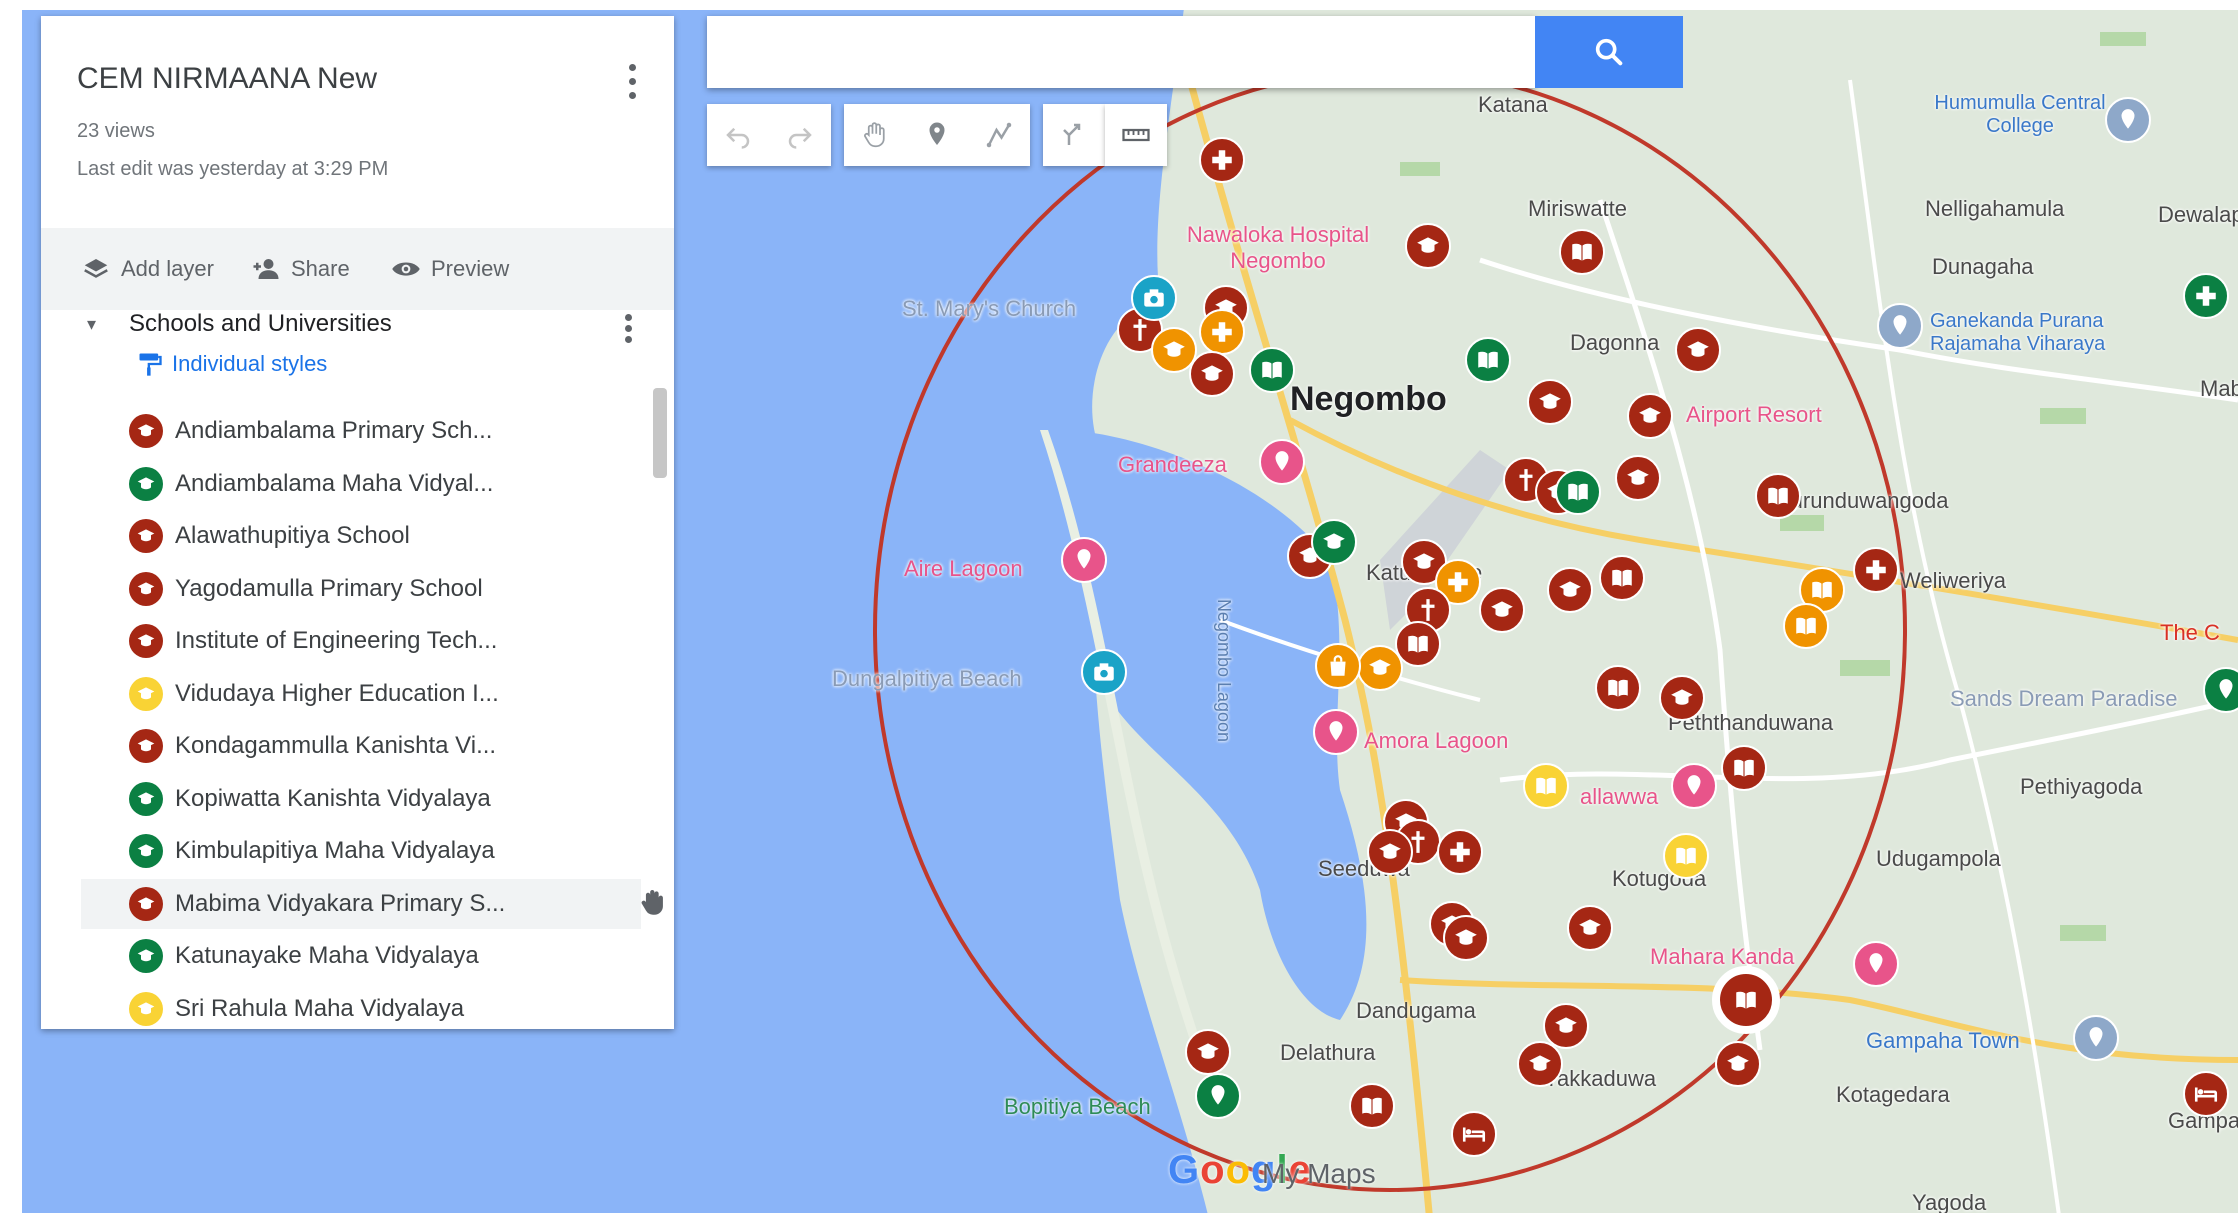  I want to click on map-options-button, so click(633, 82).